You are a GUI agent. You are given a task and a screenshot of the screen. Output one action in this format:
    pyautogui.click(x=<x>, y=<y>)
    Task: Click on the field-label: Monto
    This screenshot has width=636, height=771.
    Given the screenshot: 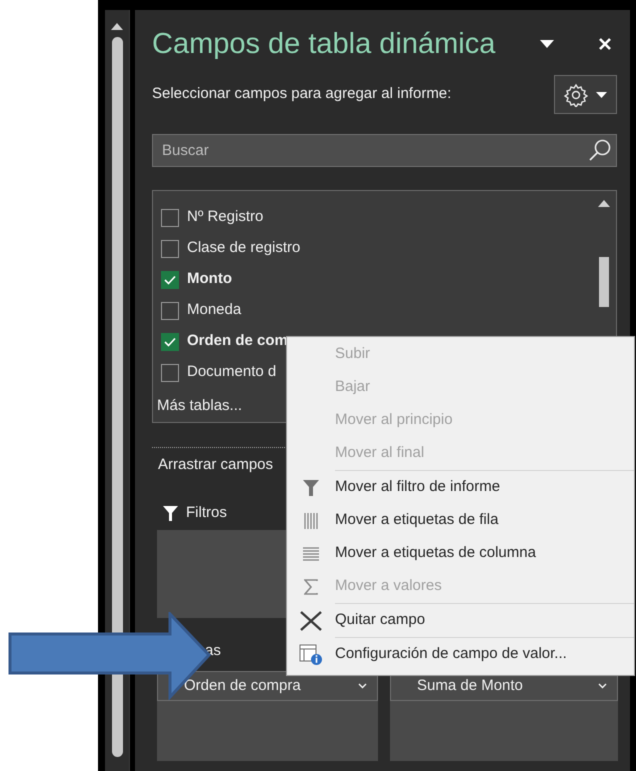 What is the action you would take?
    pyautogui.click(x=209, y=279)
    